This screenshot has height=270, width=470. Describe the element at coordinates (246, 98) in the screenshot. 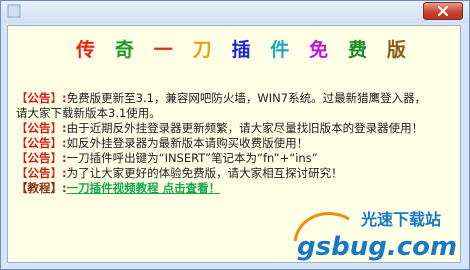

I see `notice-text: 免费版更新至3.1，兼容网吧防火墙，WIN7系统。过最新猎鹰登入器，` at that location.